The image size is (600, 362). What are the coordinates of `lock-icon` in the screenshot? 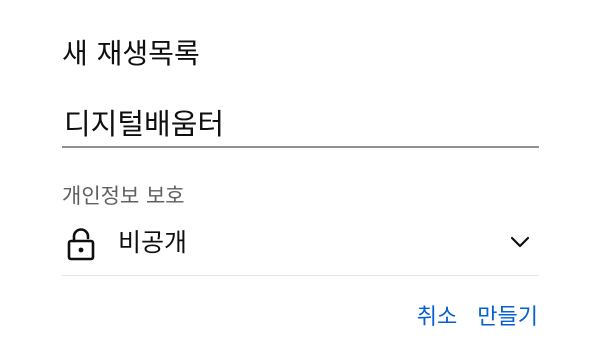 It's located at (81, 244).